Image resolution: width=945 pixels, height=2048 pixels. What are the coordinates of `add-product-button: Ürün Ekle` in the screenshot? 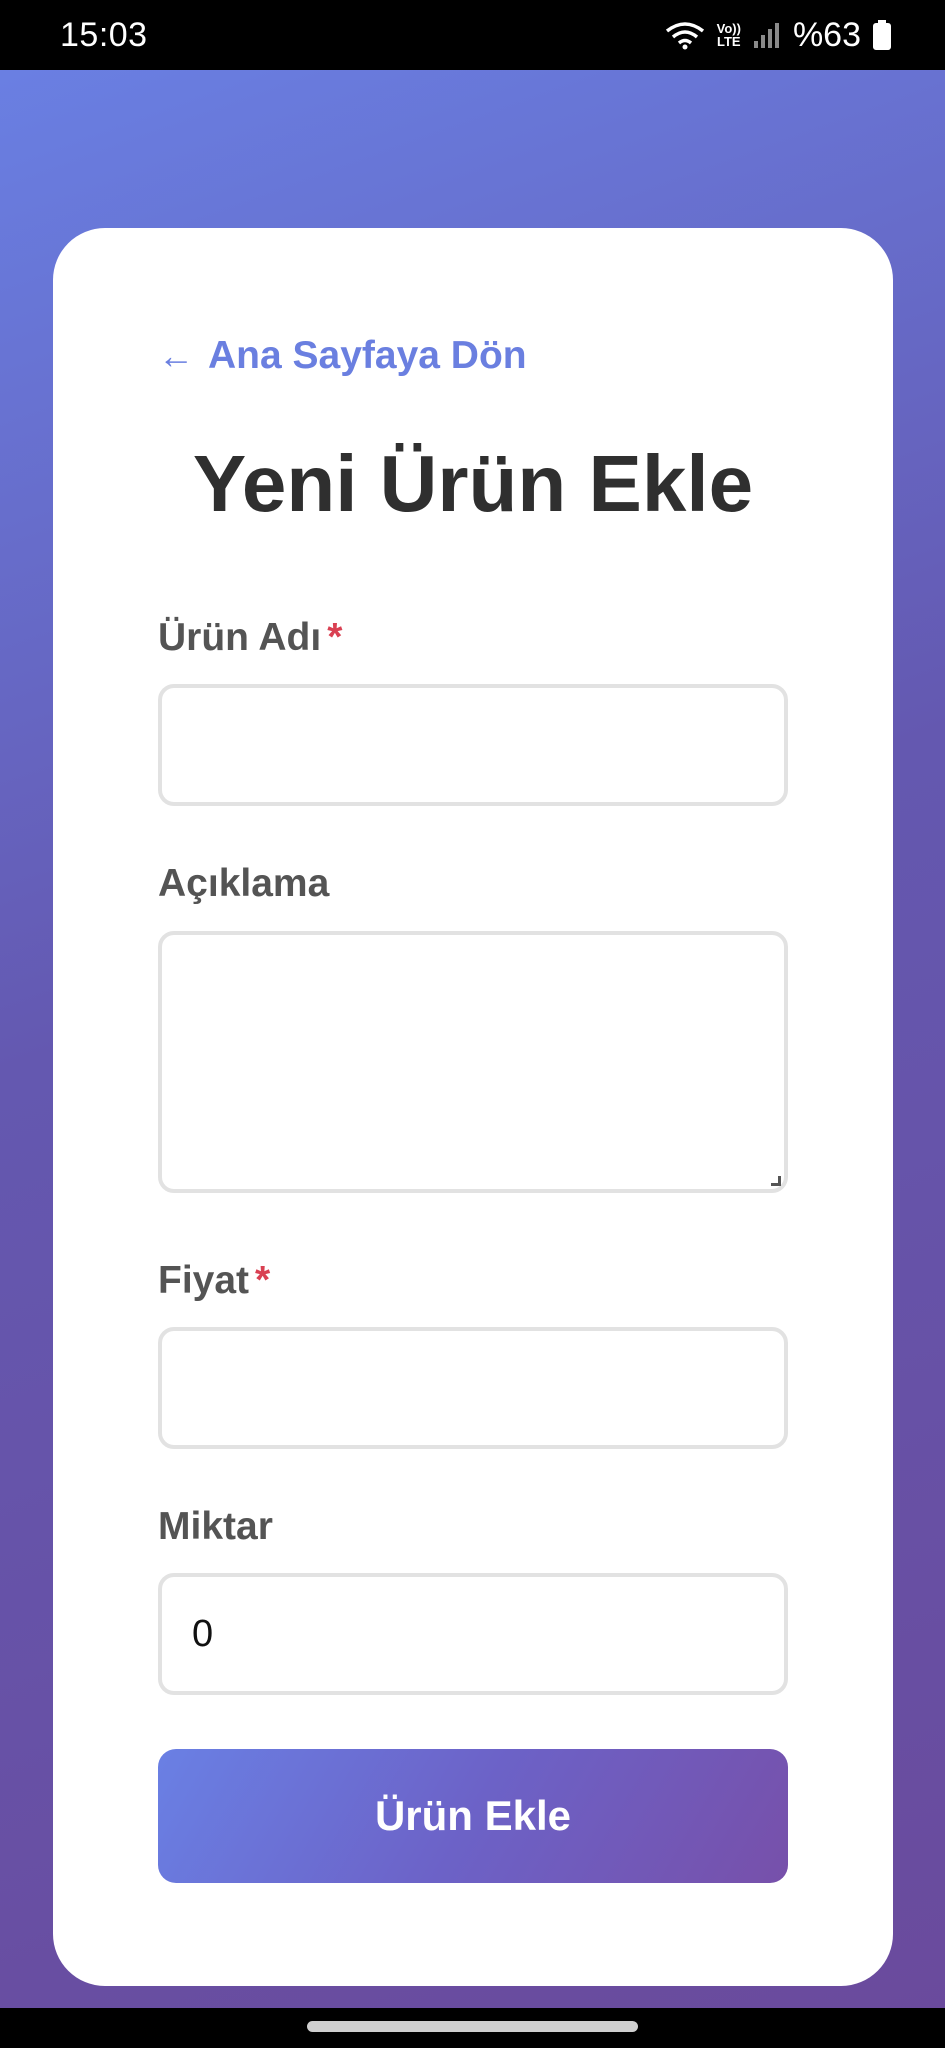 It's located at (473, 1816).